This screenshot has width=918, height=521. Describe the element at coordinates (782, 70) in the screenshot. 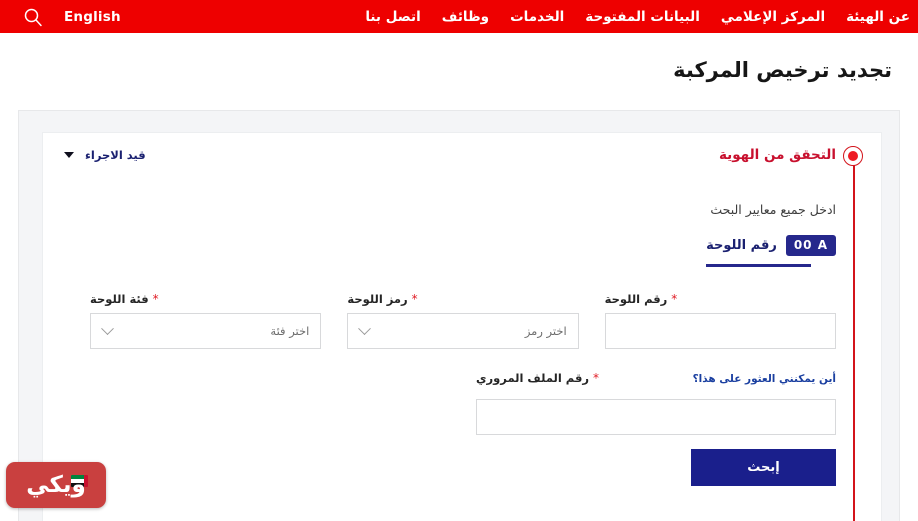

I see `page-title: تجديد ترخيص المركبة` at that location.